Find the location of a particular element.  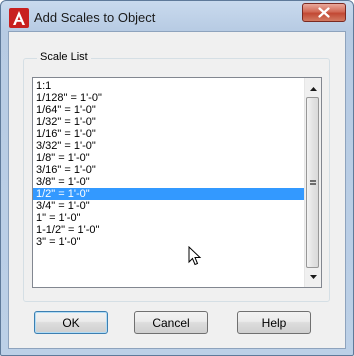

window-title: Add Scales to Object is located at coordinates (95, 17).